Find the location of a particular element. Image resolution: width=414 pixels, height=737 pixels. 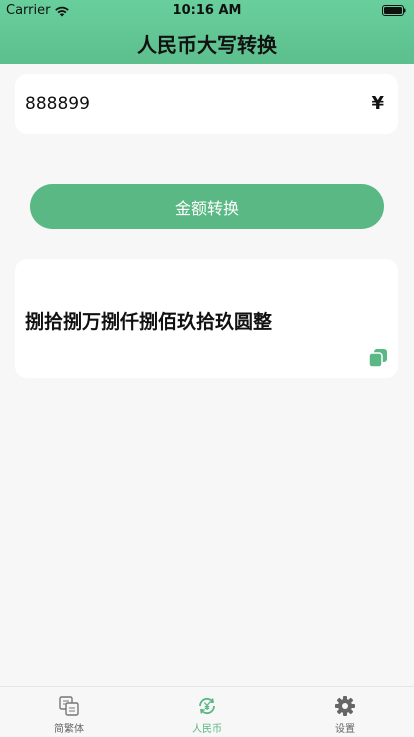

result-card: 捌拾捌万捌仟捌佰玖拾玖圆整 is located at coordinates (206, 318).